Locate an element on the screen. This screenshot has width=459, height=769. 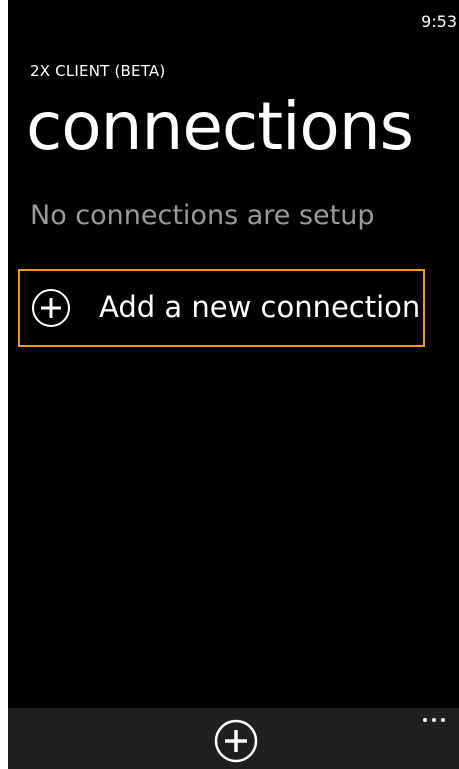
app-bar-add-button is located at coordinates (236, 744).